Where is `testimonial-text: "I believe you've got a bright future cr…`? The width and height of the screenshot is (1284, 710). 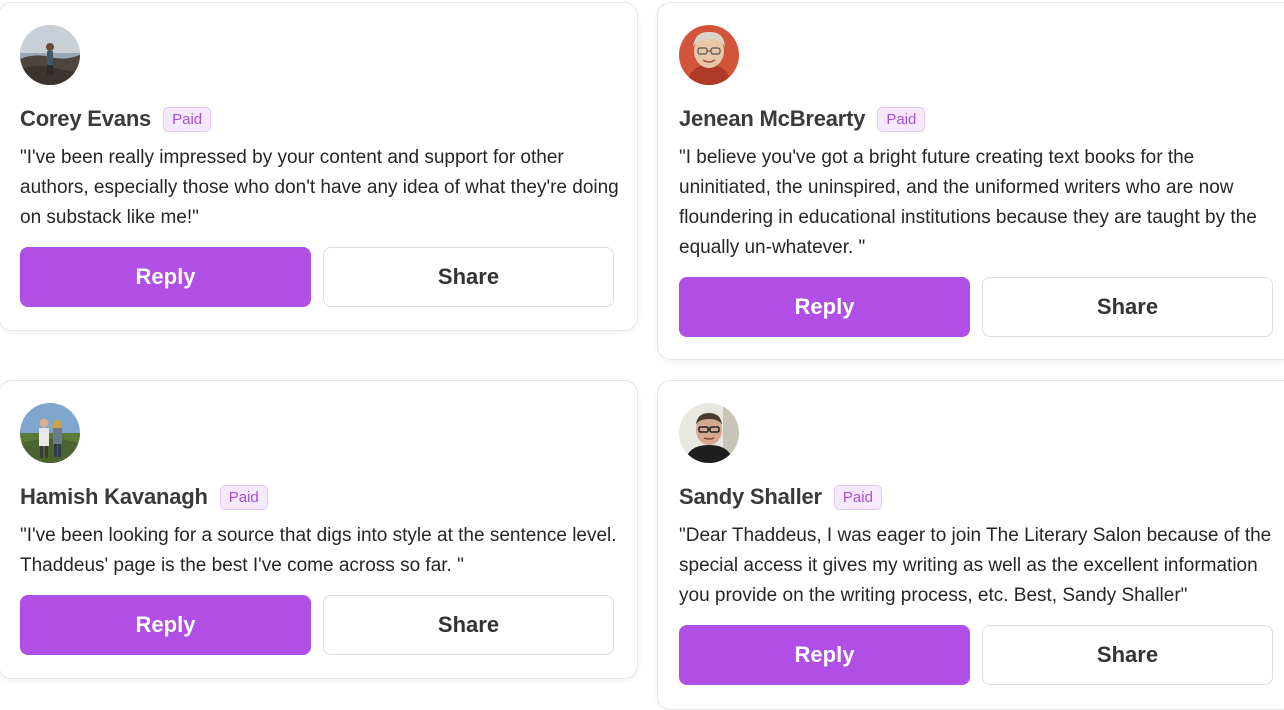 testimonial-text: "I believe you've got a bright future cr… is located at coordinates (968, 202).